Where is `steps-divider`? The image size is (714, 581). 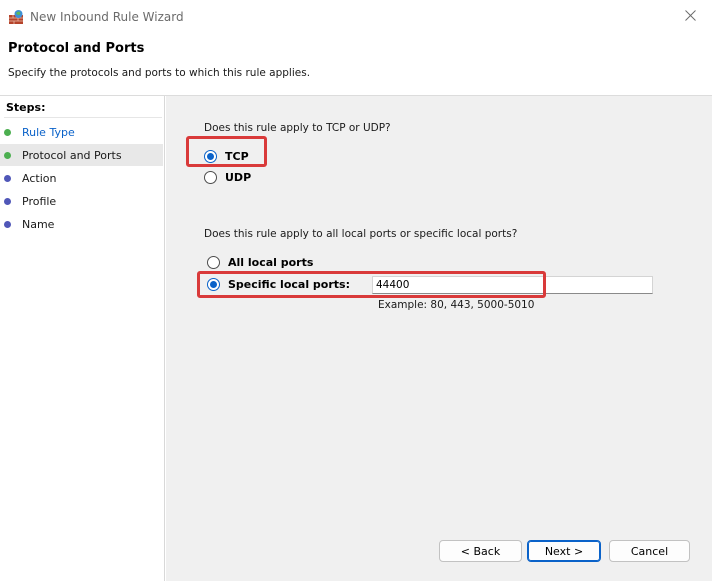 steps-divider is located at coordinates (83, 117).